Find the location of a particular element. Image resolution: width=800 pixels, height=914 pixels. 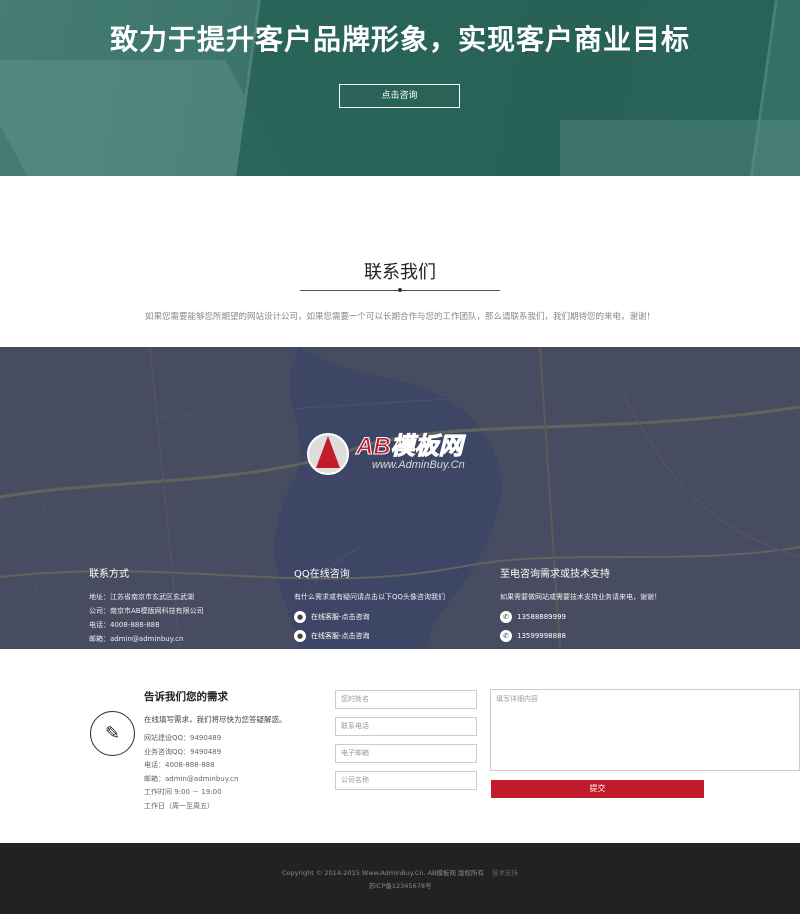

info-row: 网站建设QQ：9490489 is located at coordinates (183, 738).